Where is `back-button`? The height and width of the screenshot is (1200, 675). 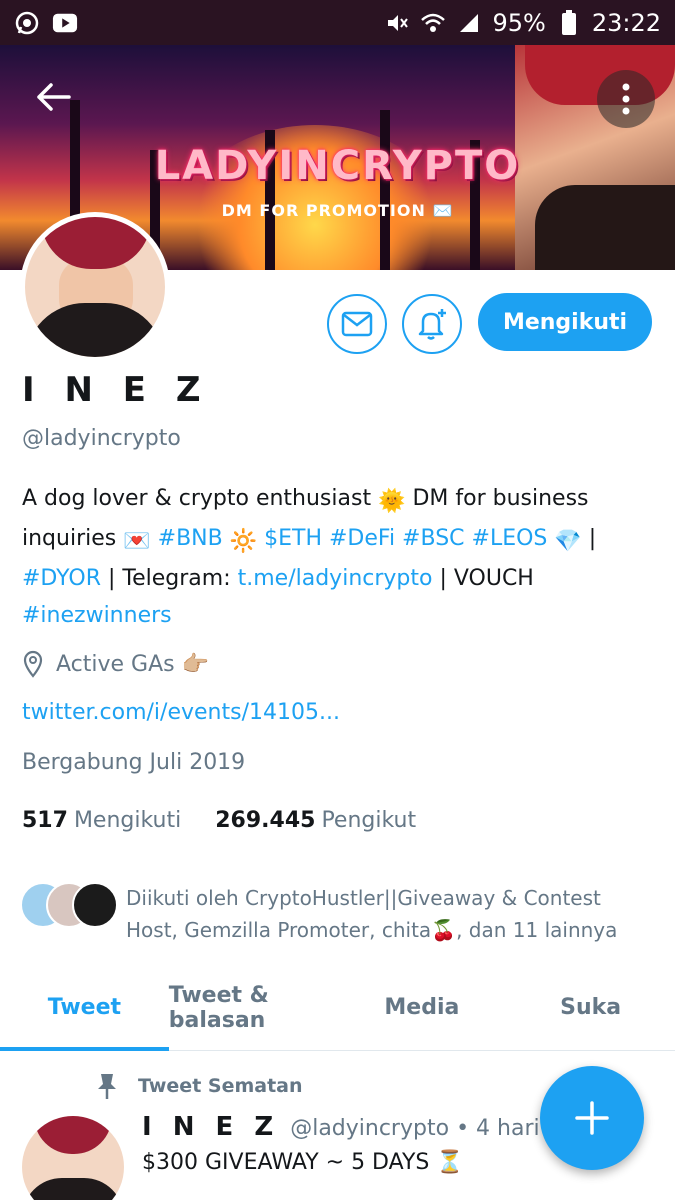 back-button is located at coordinates (53, 97).